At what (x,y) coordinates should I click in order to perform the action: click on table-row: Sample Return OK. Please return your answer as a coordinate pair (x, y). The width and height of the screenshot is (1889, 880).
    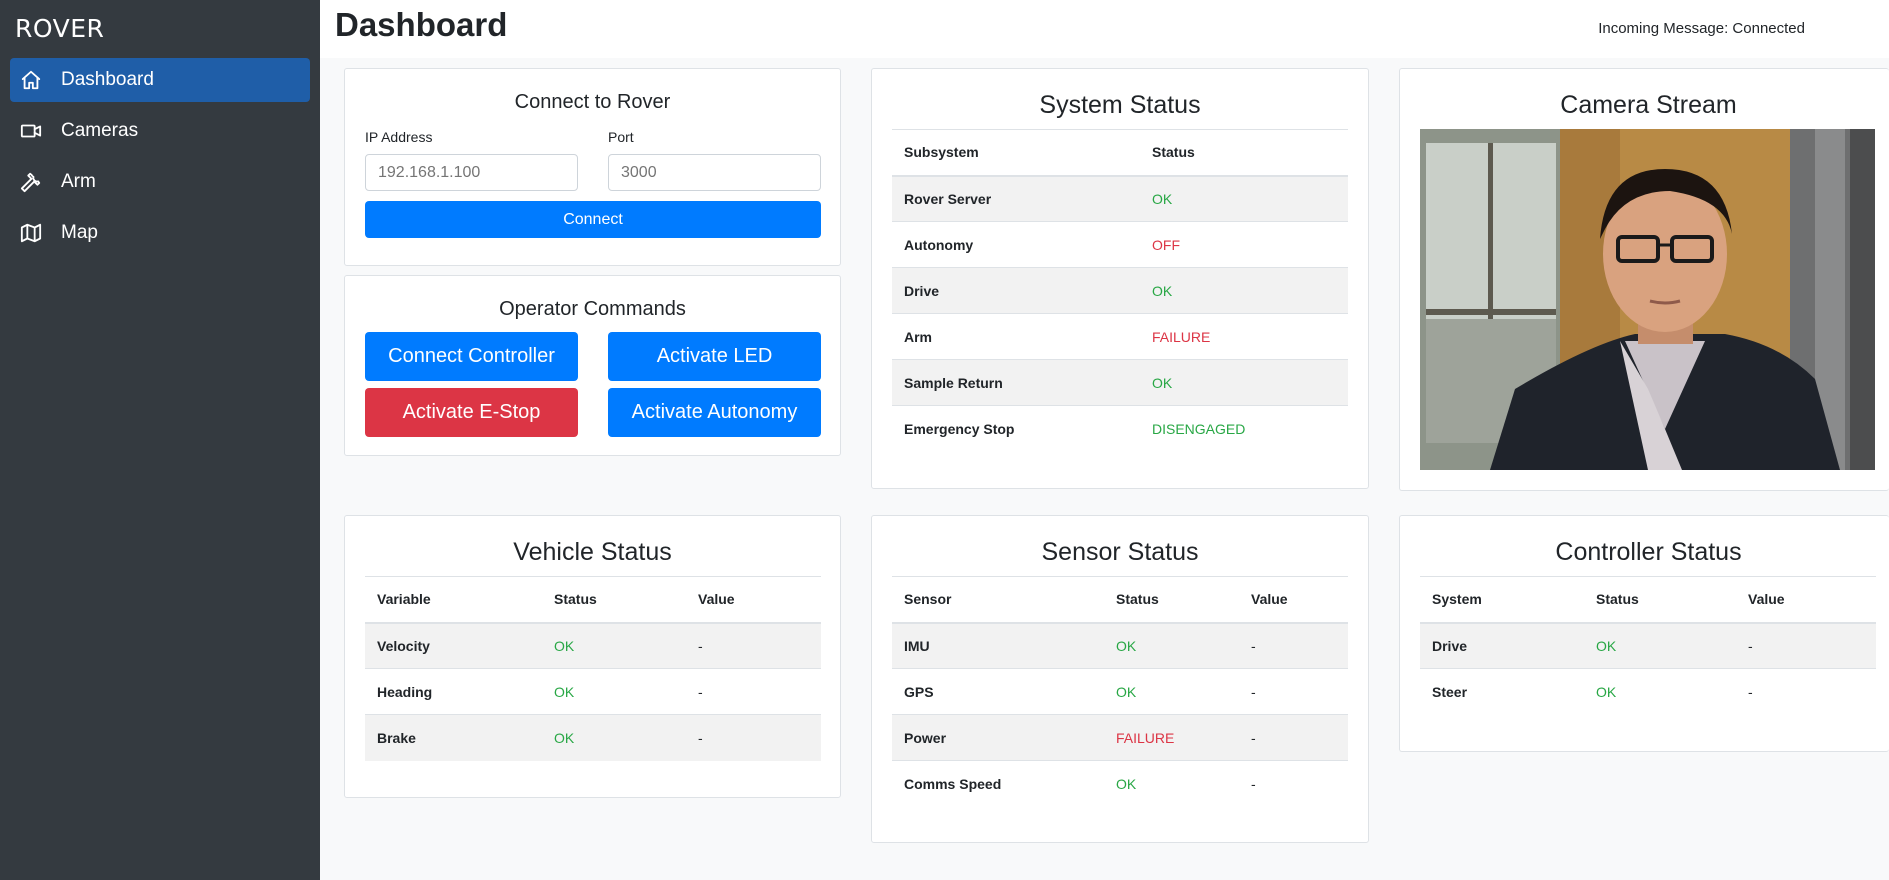
    Looking at the image, I should click on (1120, 382).